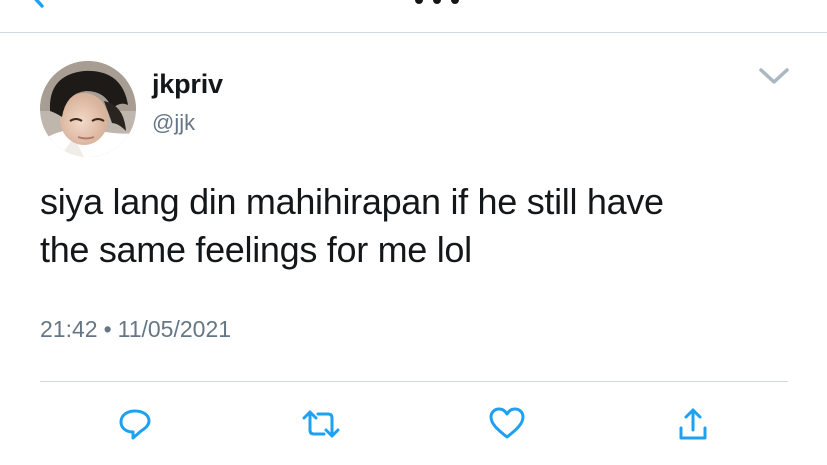 This screenshot has height=465, width=827. I want to click on share-icon, so click(693, 424).